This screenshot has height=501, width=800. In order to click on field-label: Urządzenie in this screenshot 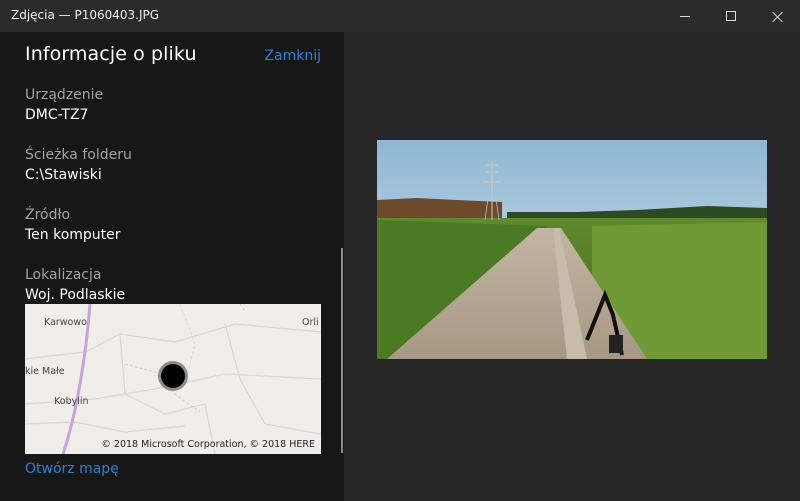, I will do `click(64, 95)`.